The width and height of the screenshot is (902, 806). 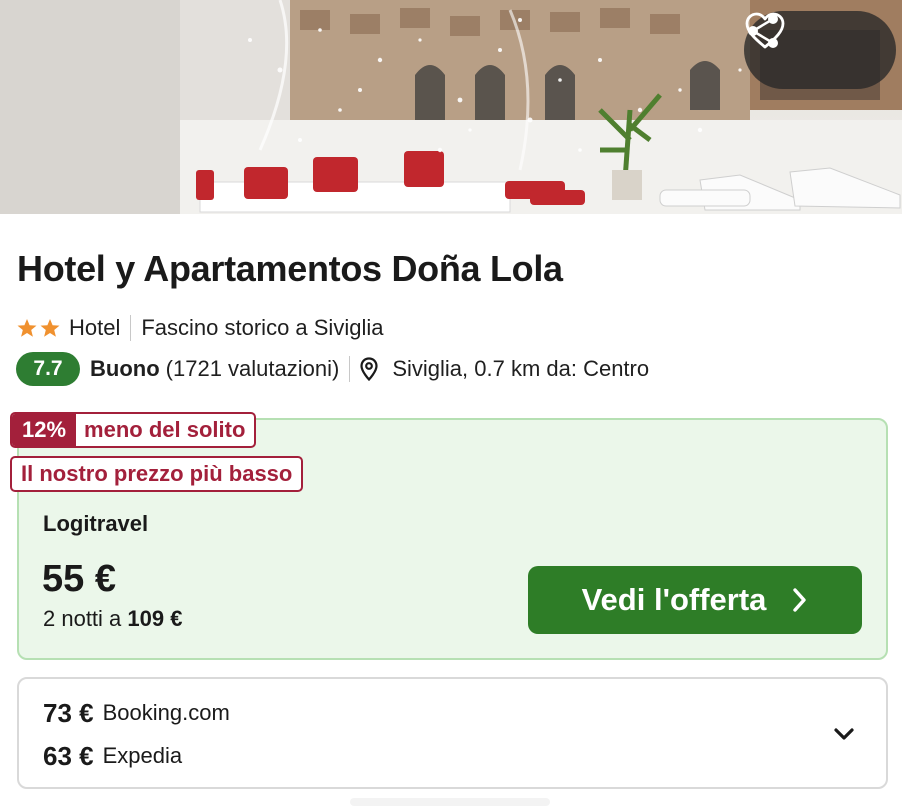 I want to click on hotel-type: Hotel, so click(x=95, y=327).